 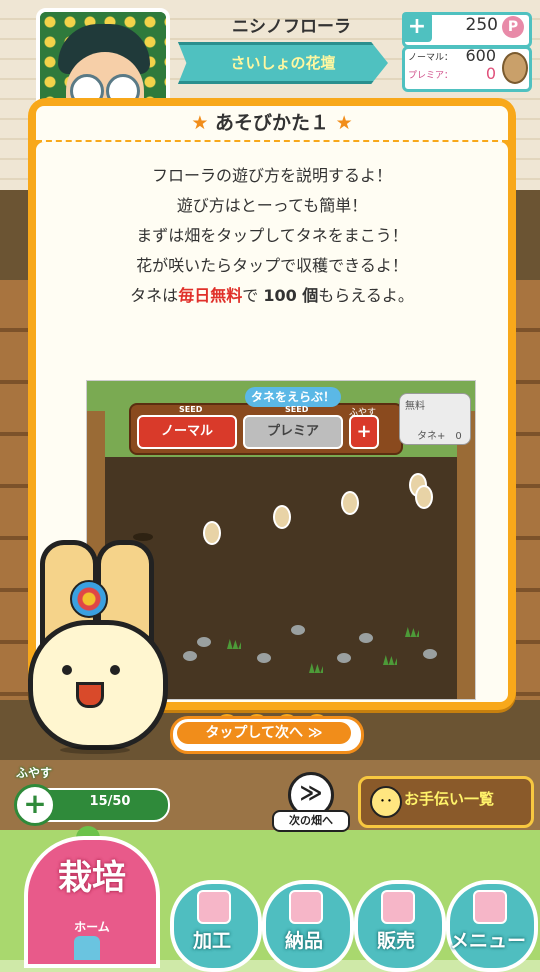 I want to click on dialog-title-text: あそびかた１, so click(x=271, y=123).